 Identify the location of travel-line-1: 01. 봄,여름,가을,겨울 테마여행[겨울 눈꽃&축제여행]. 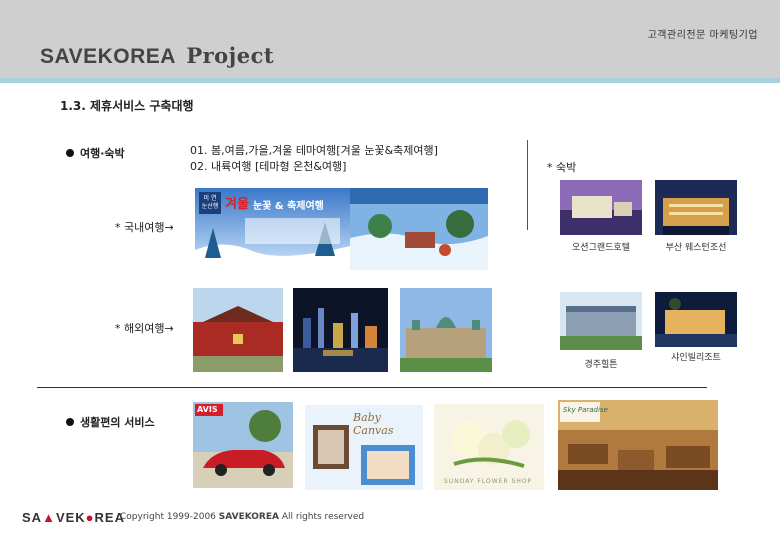
(314, 150).